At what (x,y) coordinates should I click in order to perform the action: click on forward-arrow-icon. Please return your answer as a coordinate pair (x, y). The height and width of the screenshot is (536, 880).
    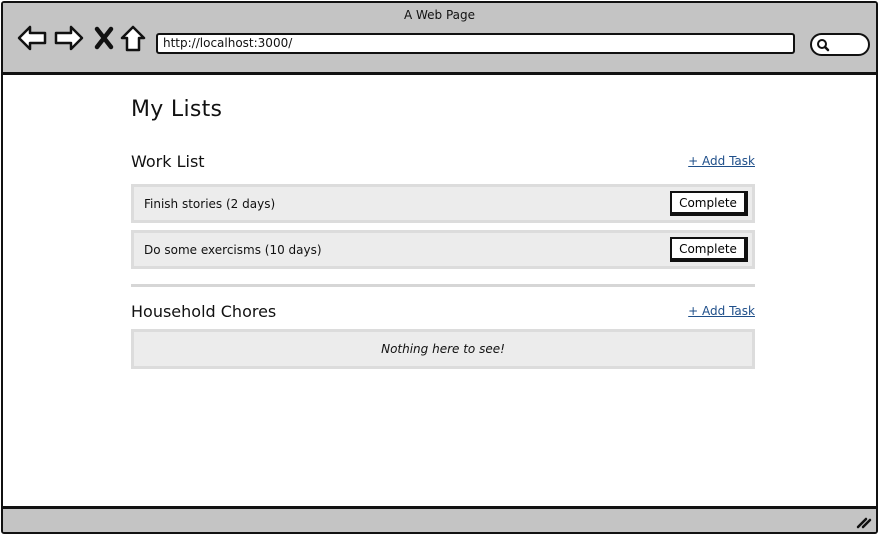
    Looking at the image, I should click on (69, 38).